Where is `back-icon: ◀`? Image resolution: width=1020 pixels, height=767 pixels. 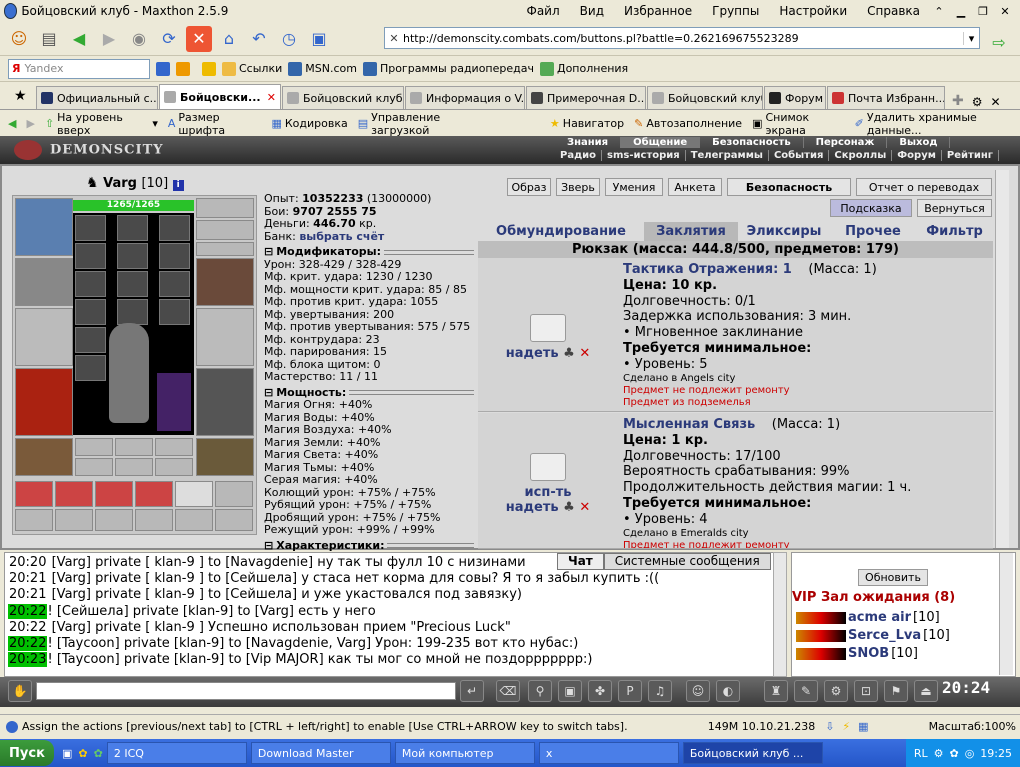
back-icon: ◀ is located at coordinates (79, 39).